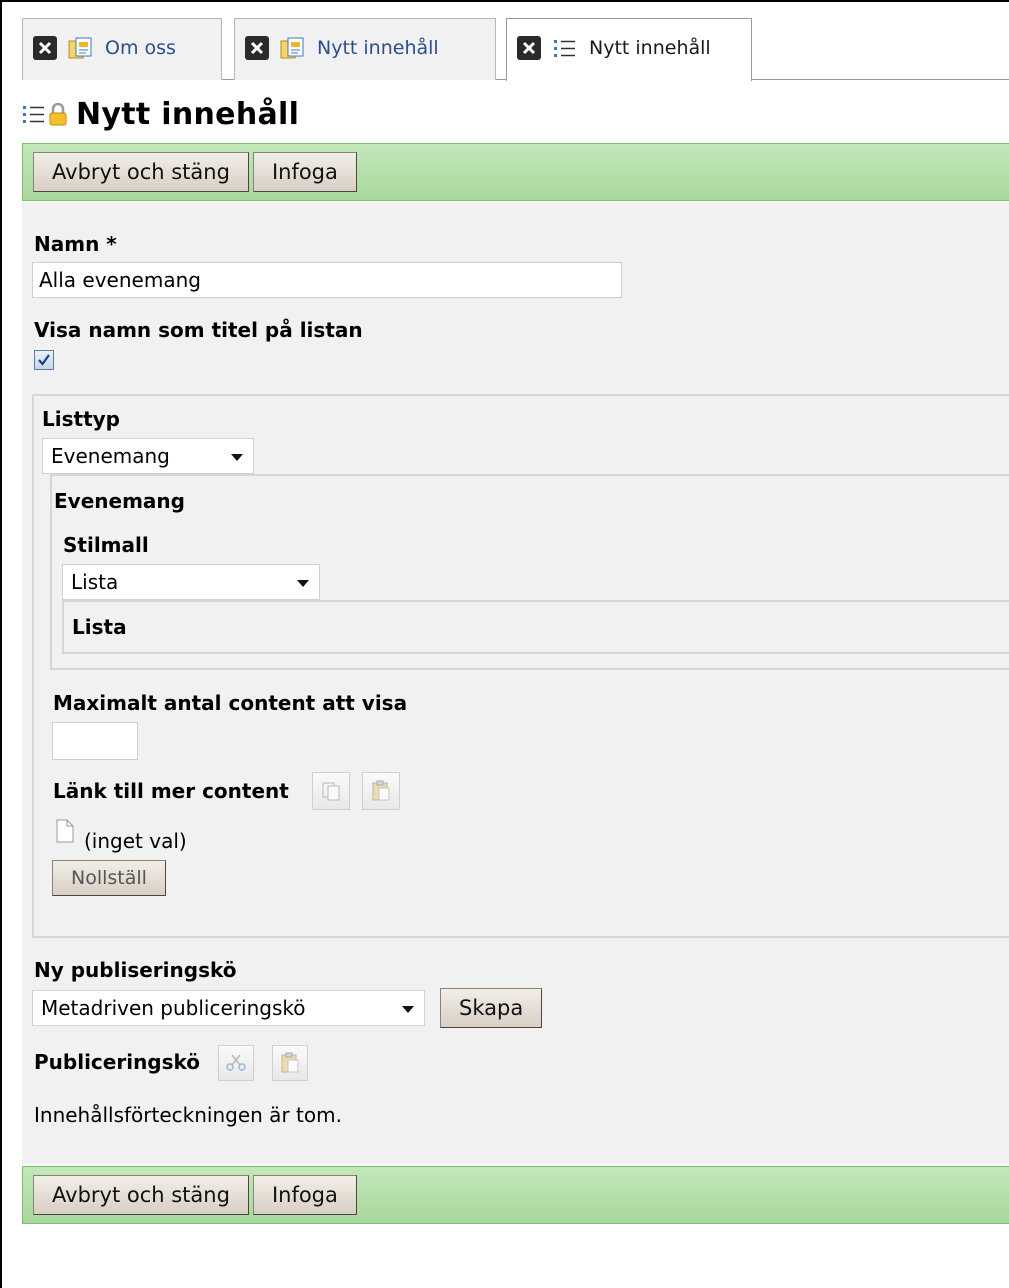 This screenshot has width=1009, height=1288. What do you see at coordinates (95, 741) in the screenshot?
I see `max-count-input` at bounding box center [95, 741].